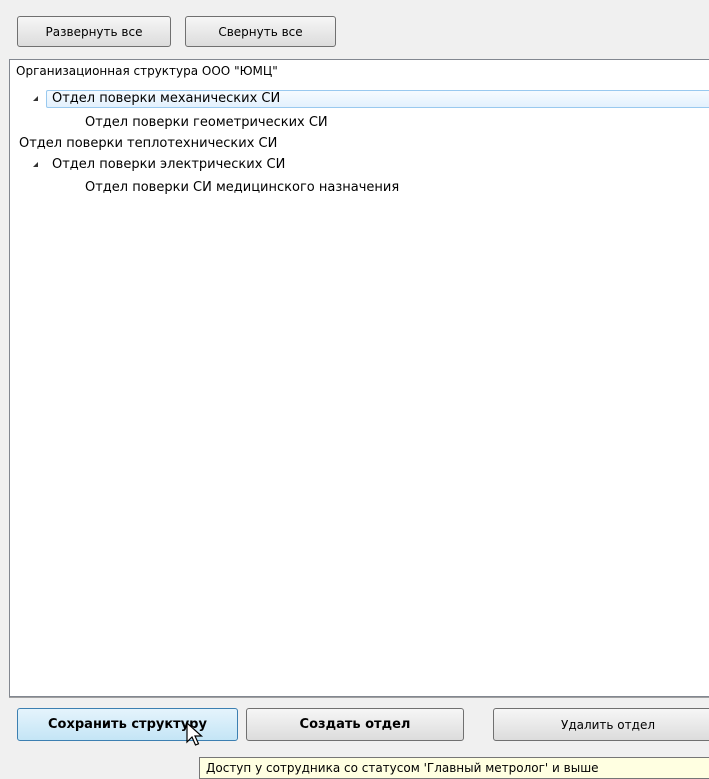 This screenshot has height=779, width=709. What do you see at coordinates (168, 164) in the screenshot?
I see `tree-node-electrical: Отдел поверки электрических СИ` at bounding box center [168, 164].